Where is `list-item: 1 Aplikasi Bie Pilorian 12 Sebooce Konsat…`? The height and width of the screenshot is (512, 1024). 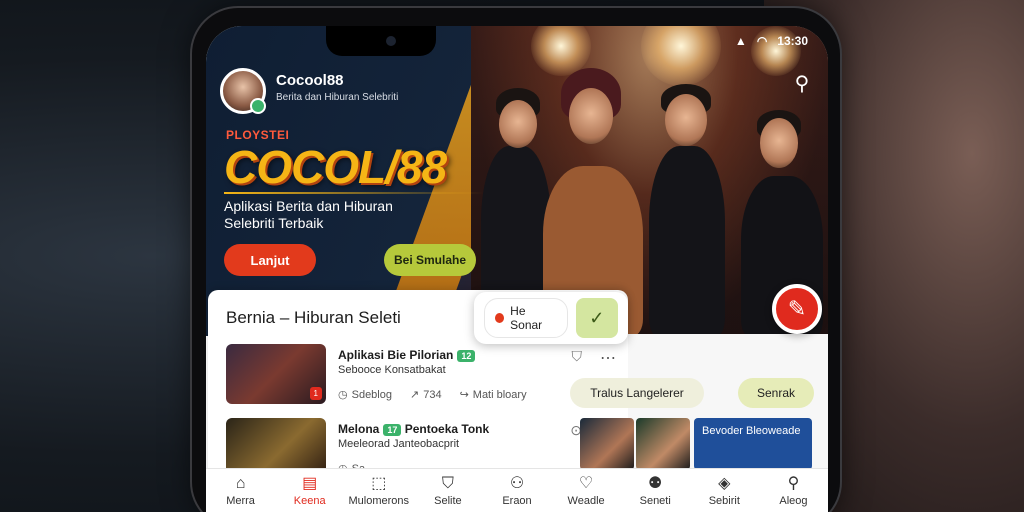
list-item: 1 Aplikasi Bie Pilorian 12 Sebooce Konsat… is located at coordinates (426, 375).